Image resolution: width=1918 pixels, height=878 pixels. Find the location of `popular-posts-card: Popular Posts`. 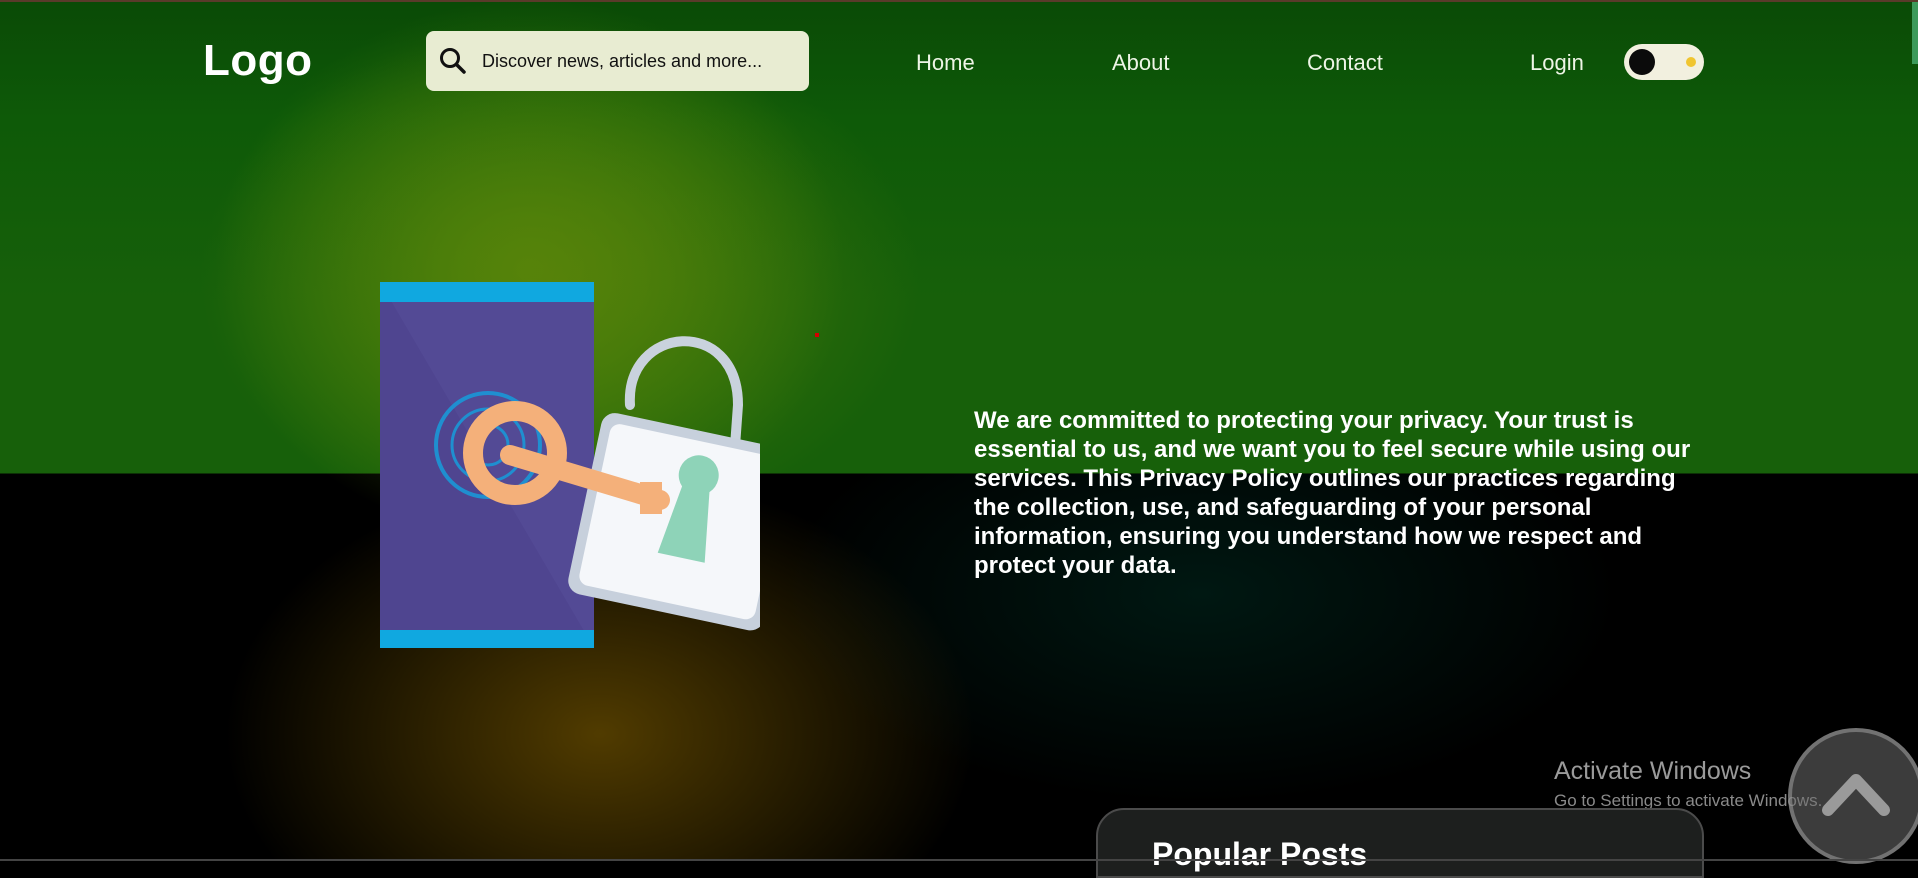

popular-posts-card: Popular Posts is located at coordinates (1400, 843).